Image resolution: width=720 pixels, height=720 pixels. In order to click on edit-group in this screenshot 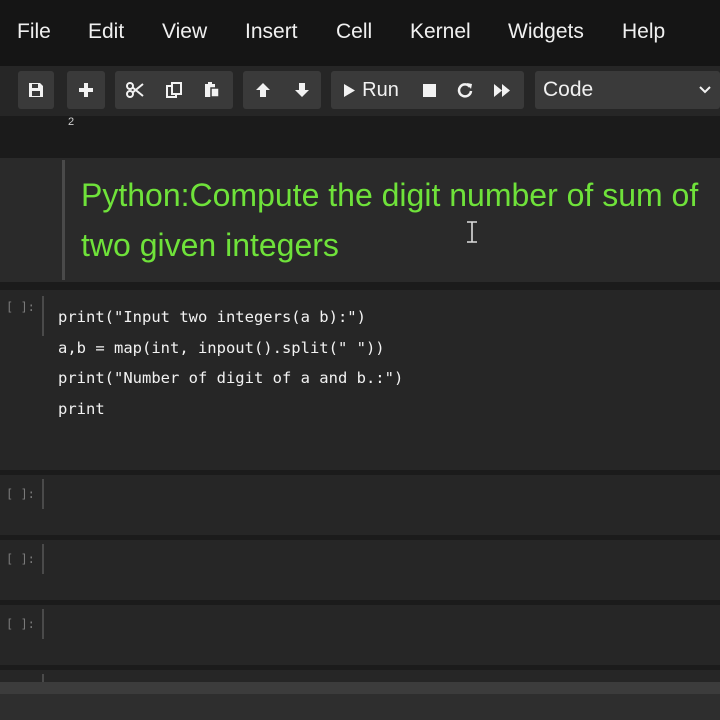, I will do `click(174, 90)`.